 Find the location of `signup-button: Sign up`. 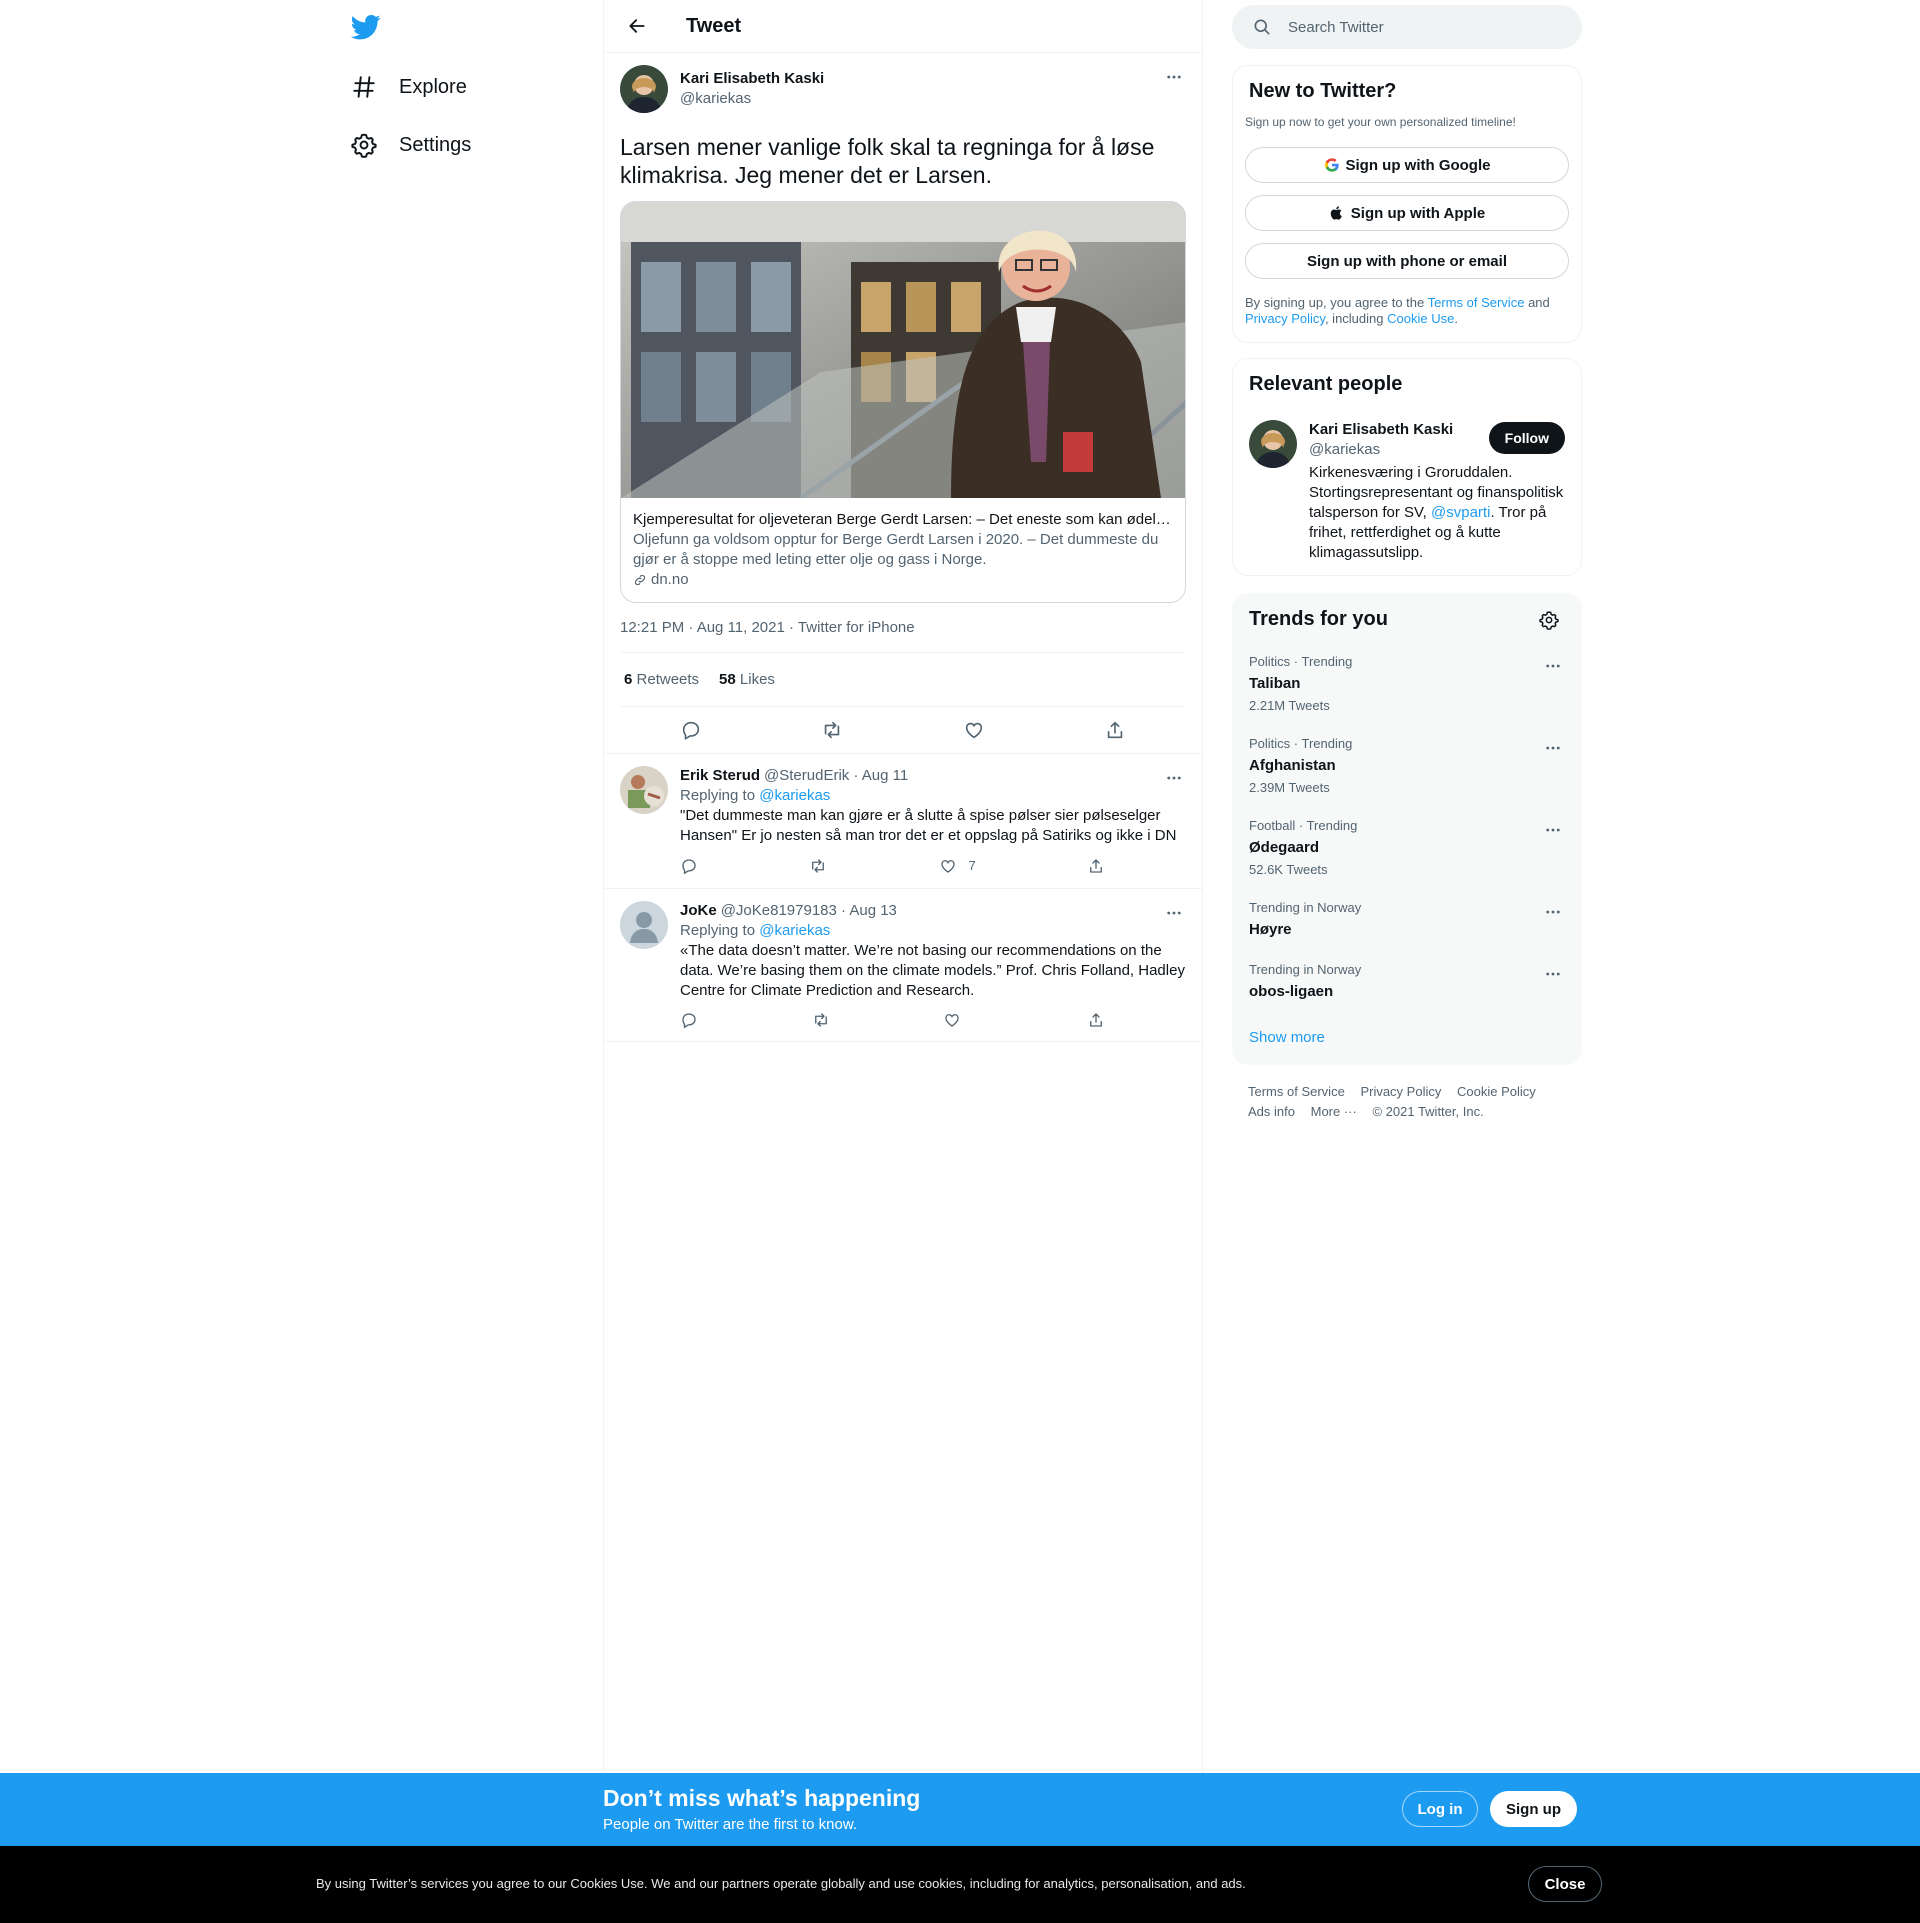

signup-button: Sign up is located at coordinates (1533, 1809).